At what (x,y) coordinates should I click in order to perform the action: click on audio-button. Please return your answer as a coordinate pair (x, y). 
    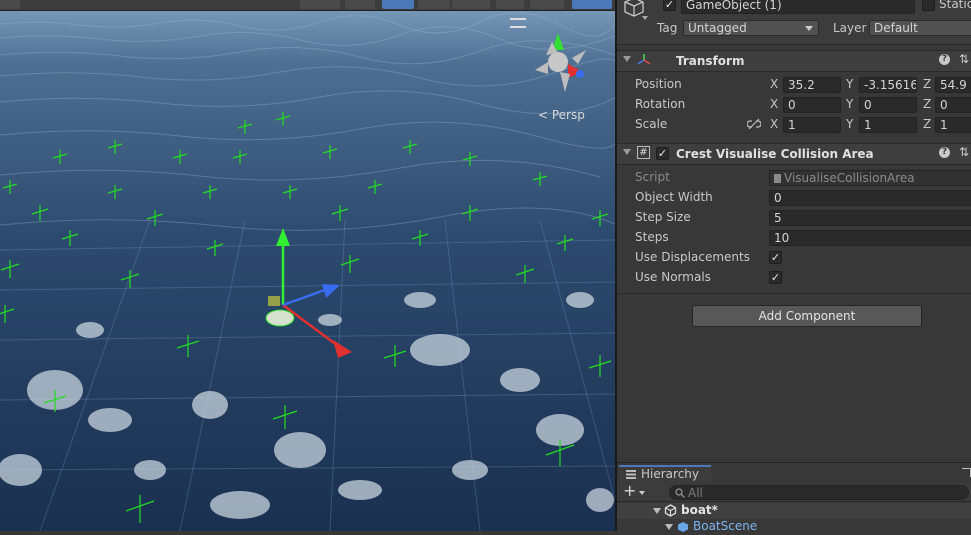
    Looking at the image, I should click on (434, 4).